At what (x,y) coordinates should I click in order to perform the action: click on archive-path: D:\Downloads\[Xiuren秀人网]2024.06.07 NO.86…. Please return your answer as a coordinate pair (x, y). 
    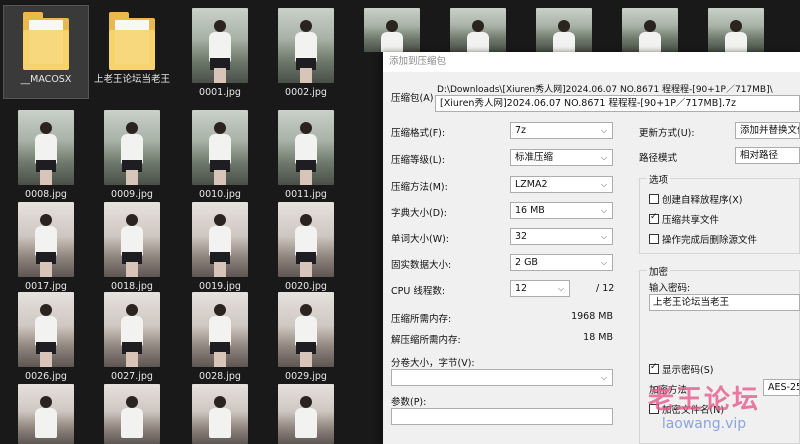
    Looking at the image, I should click on (605, 90).